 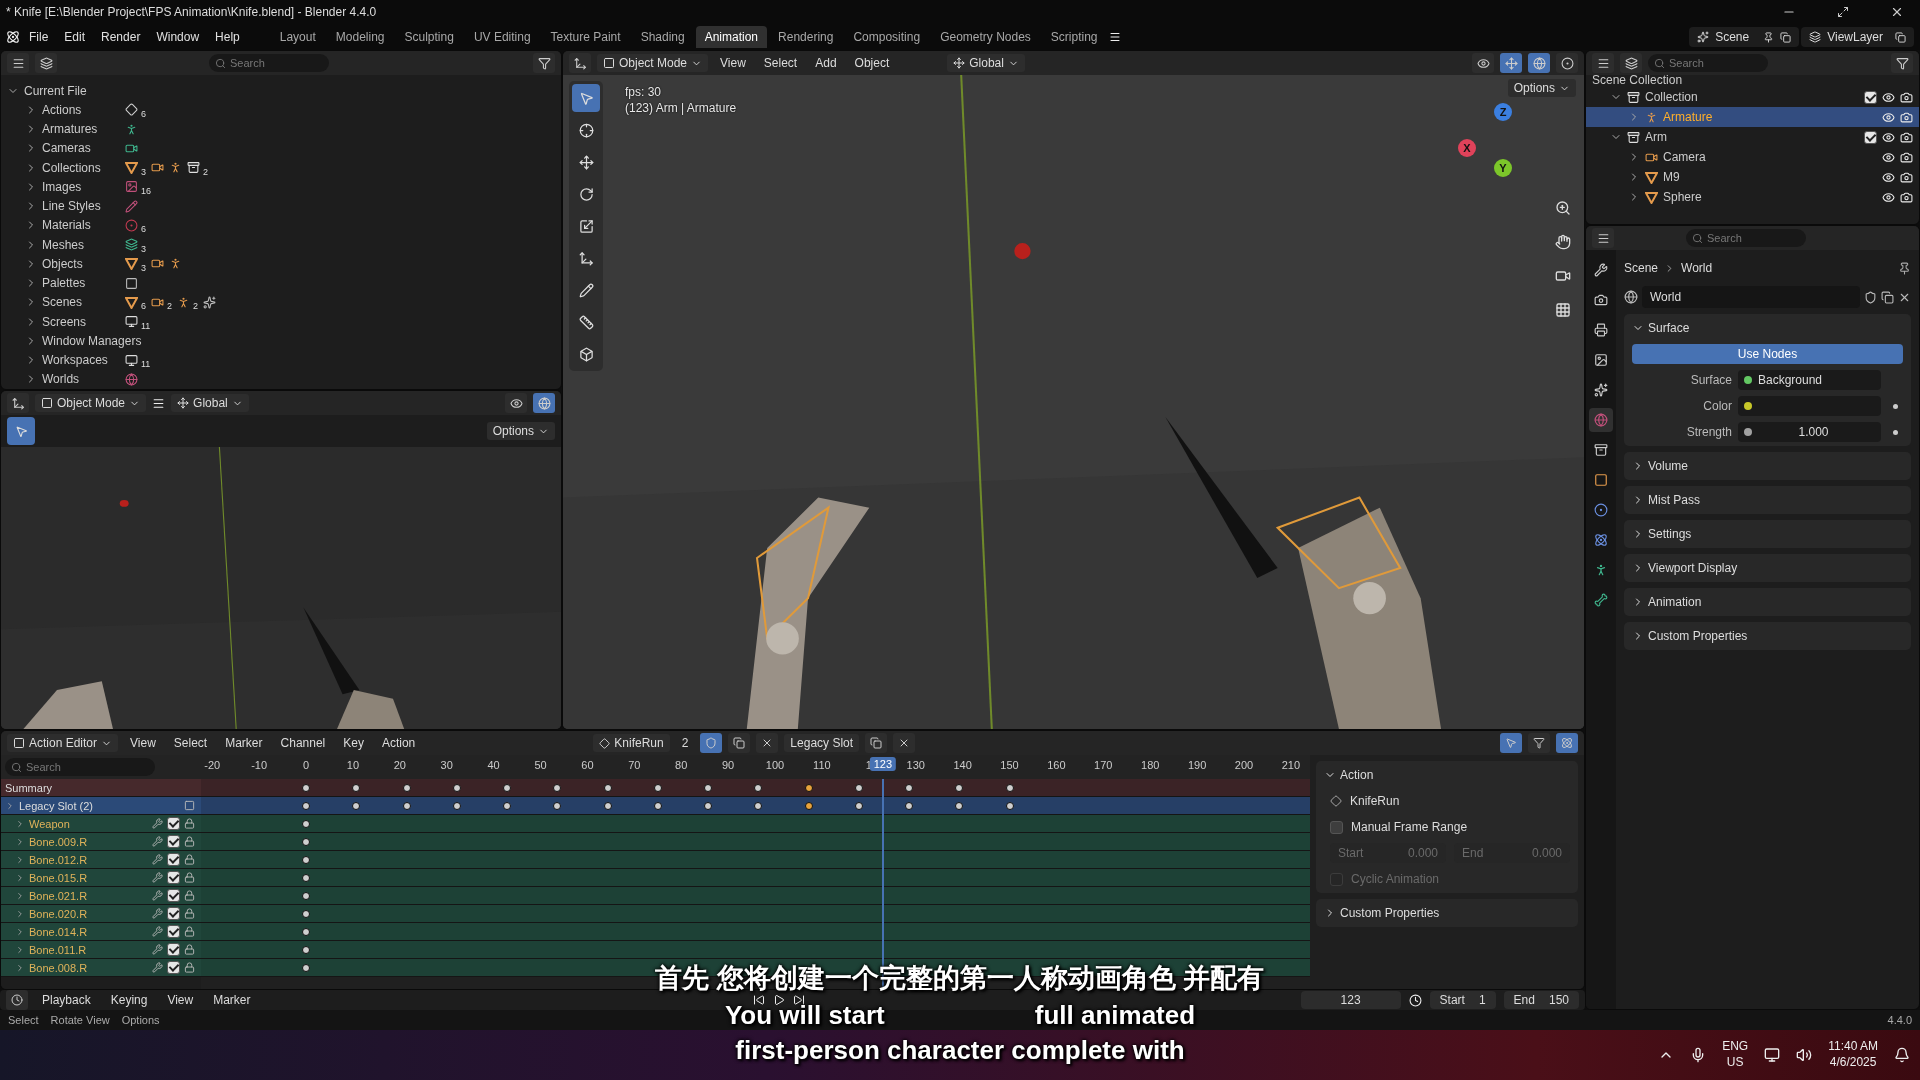 I want to click on tree-item: Cameras, so click(x=81, y=148).